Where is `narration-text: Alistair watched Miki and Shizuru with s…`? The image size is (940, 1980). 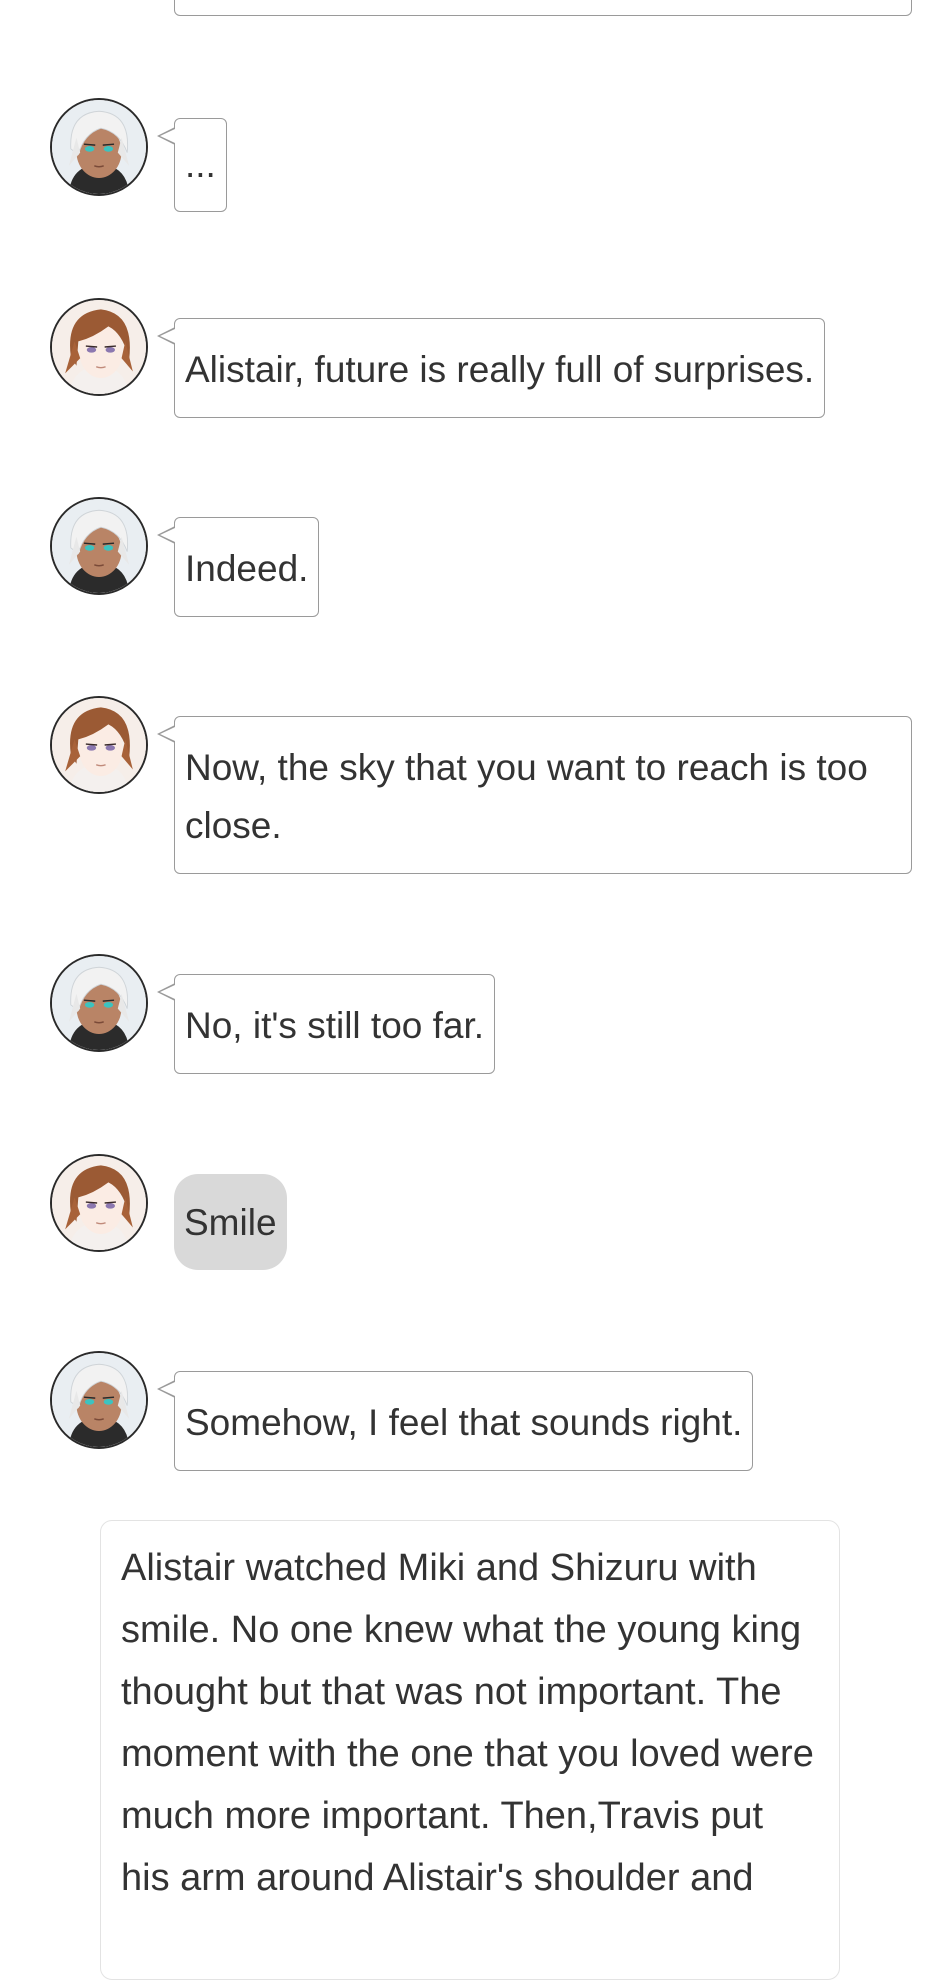 narration-text: Alistair watched Miki and Shizuru with s… is located at coordinates (467, 1723).